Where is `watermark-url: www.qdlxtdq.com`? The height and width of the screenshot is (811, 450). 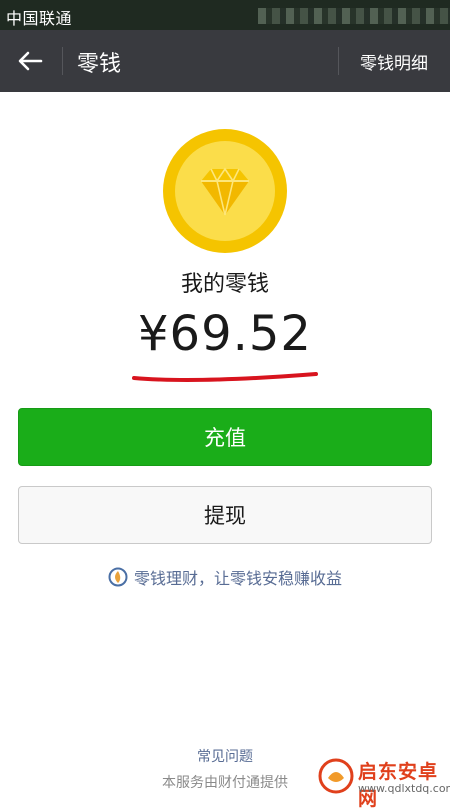 watermark-url: www.qdlxtdq.com is located at coordinates (404, 788).